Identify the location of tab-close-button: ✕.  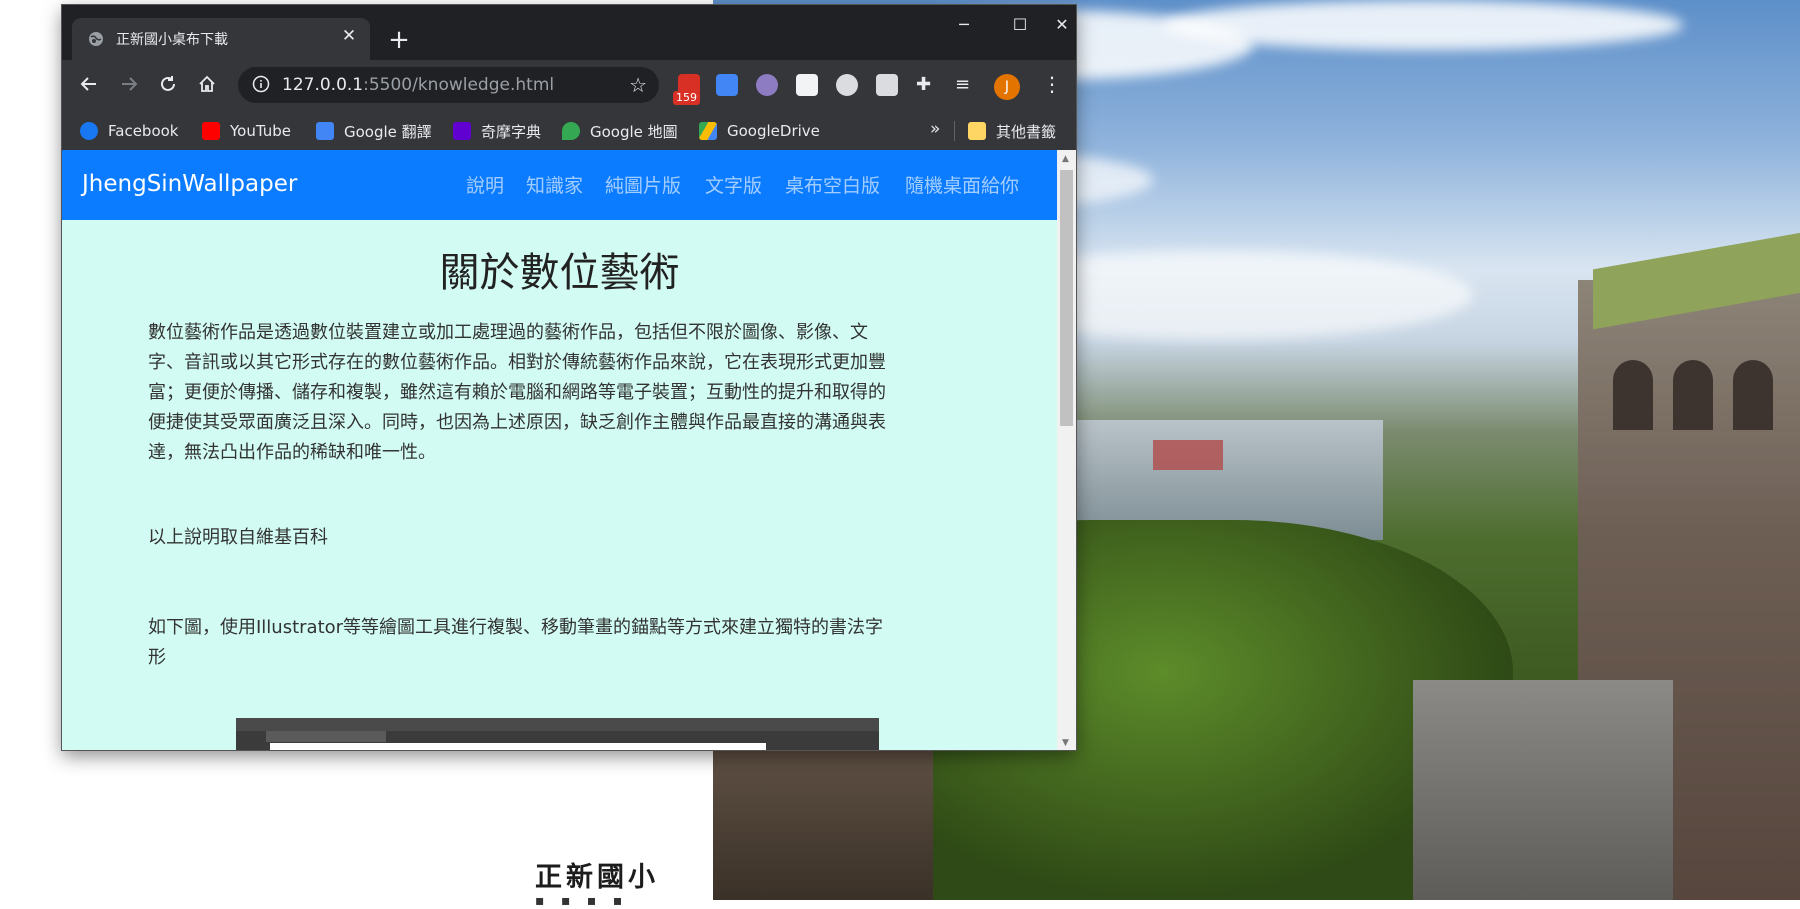
(349, 36).